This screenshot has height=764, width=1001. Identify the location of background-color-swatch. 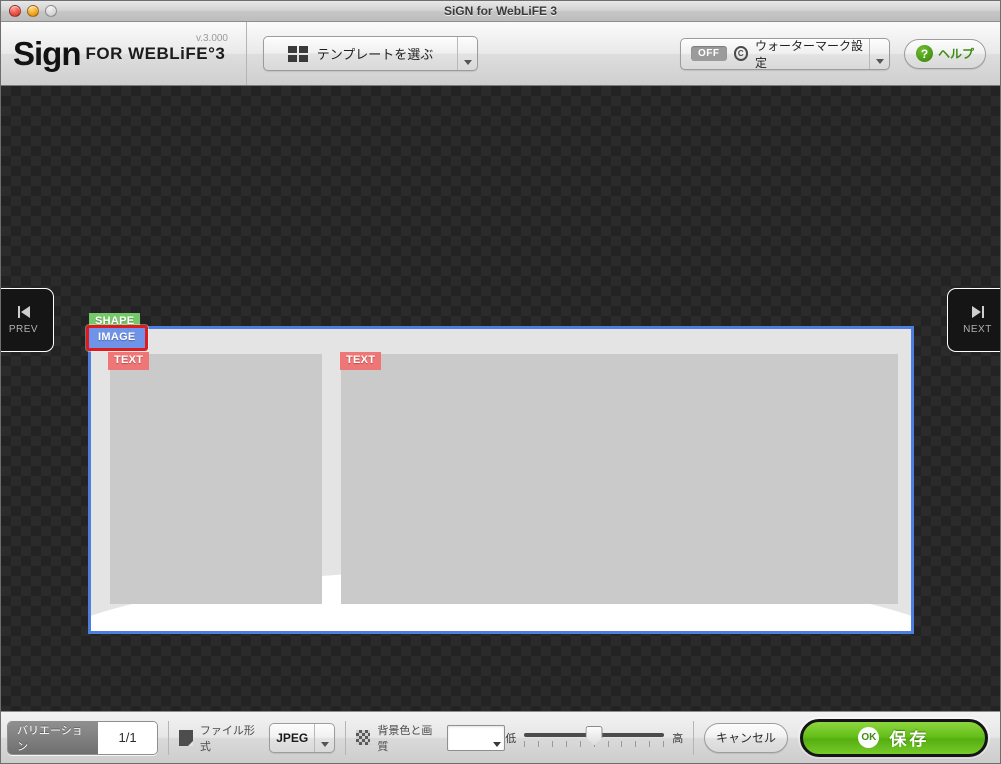
(476, 737).